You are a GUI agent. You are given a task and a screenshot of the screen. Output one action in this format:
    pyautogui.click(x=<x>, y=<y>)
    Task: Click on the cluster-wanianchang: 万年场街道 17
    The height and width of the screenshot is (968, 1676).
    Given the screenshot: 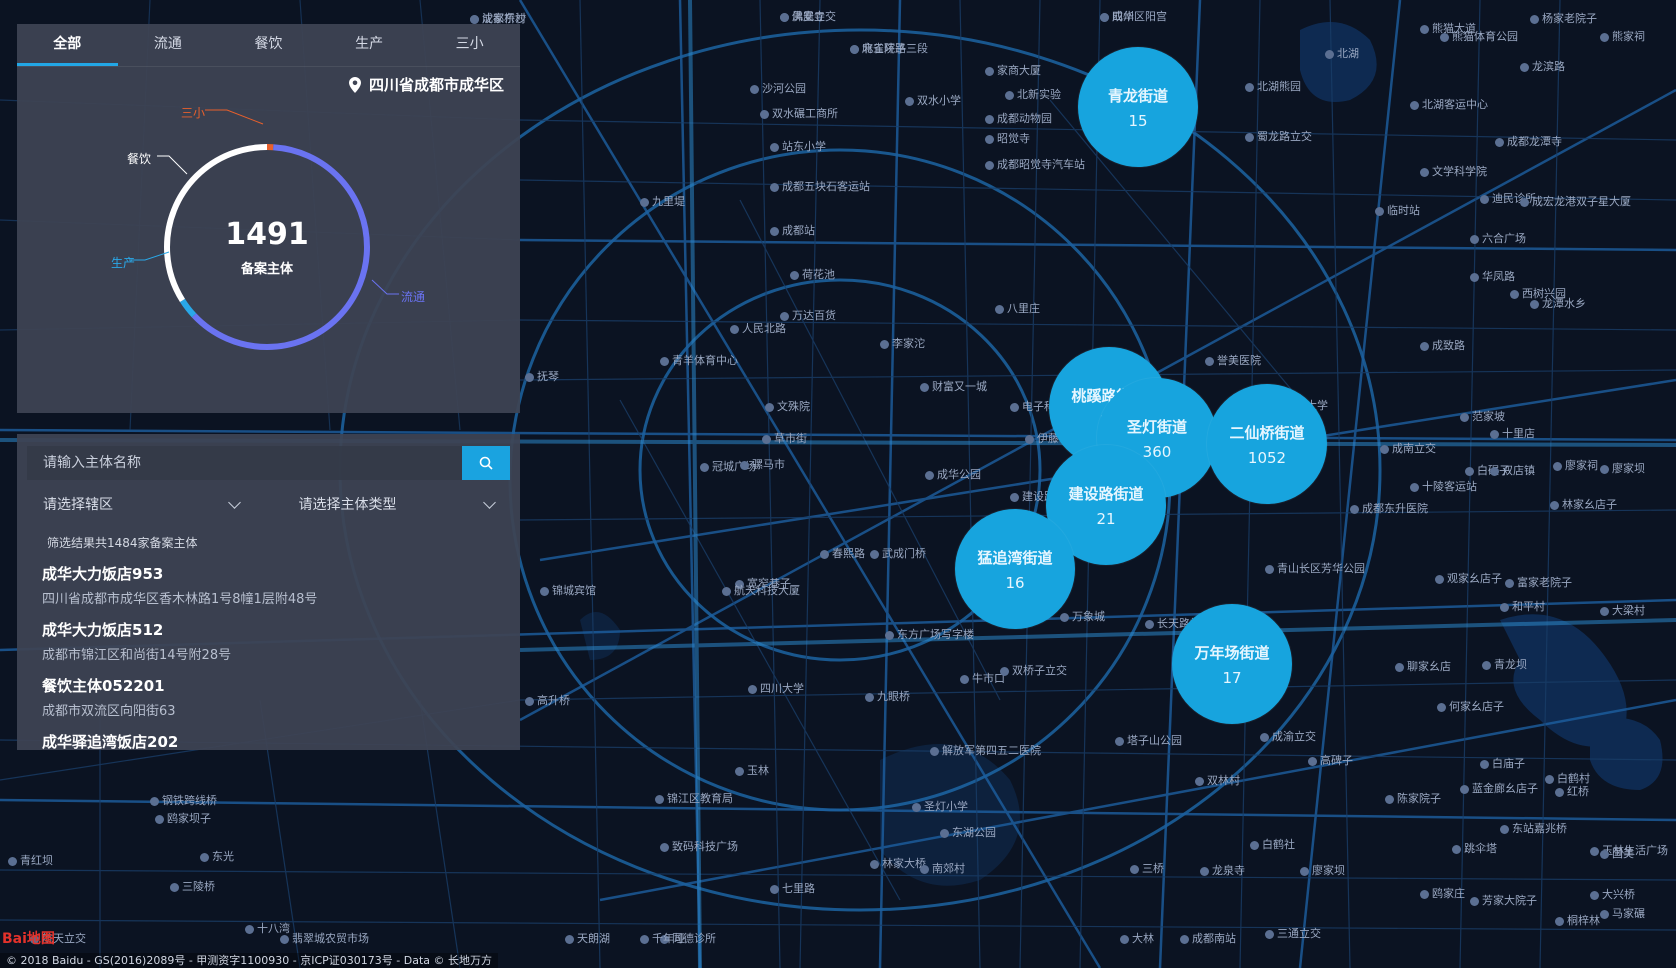 What is the action you would take?
    pyautogui.click(x=1232, y=664)
    